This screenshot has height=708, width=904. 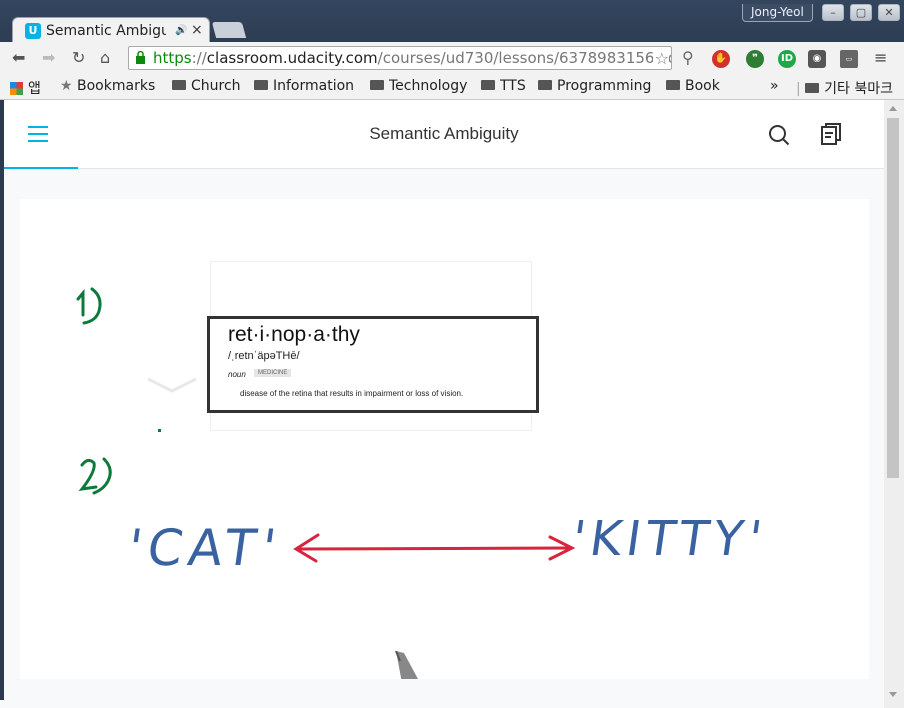 What do you see at coordinates (774, 86) in the screenshot?
I see `bookmarks-overflow-button: »` at bounding box center [774, 86].